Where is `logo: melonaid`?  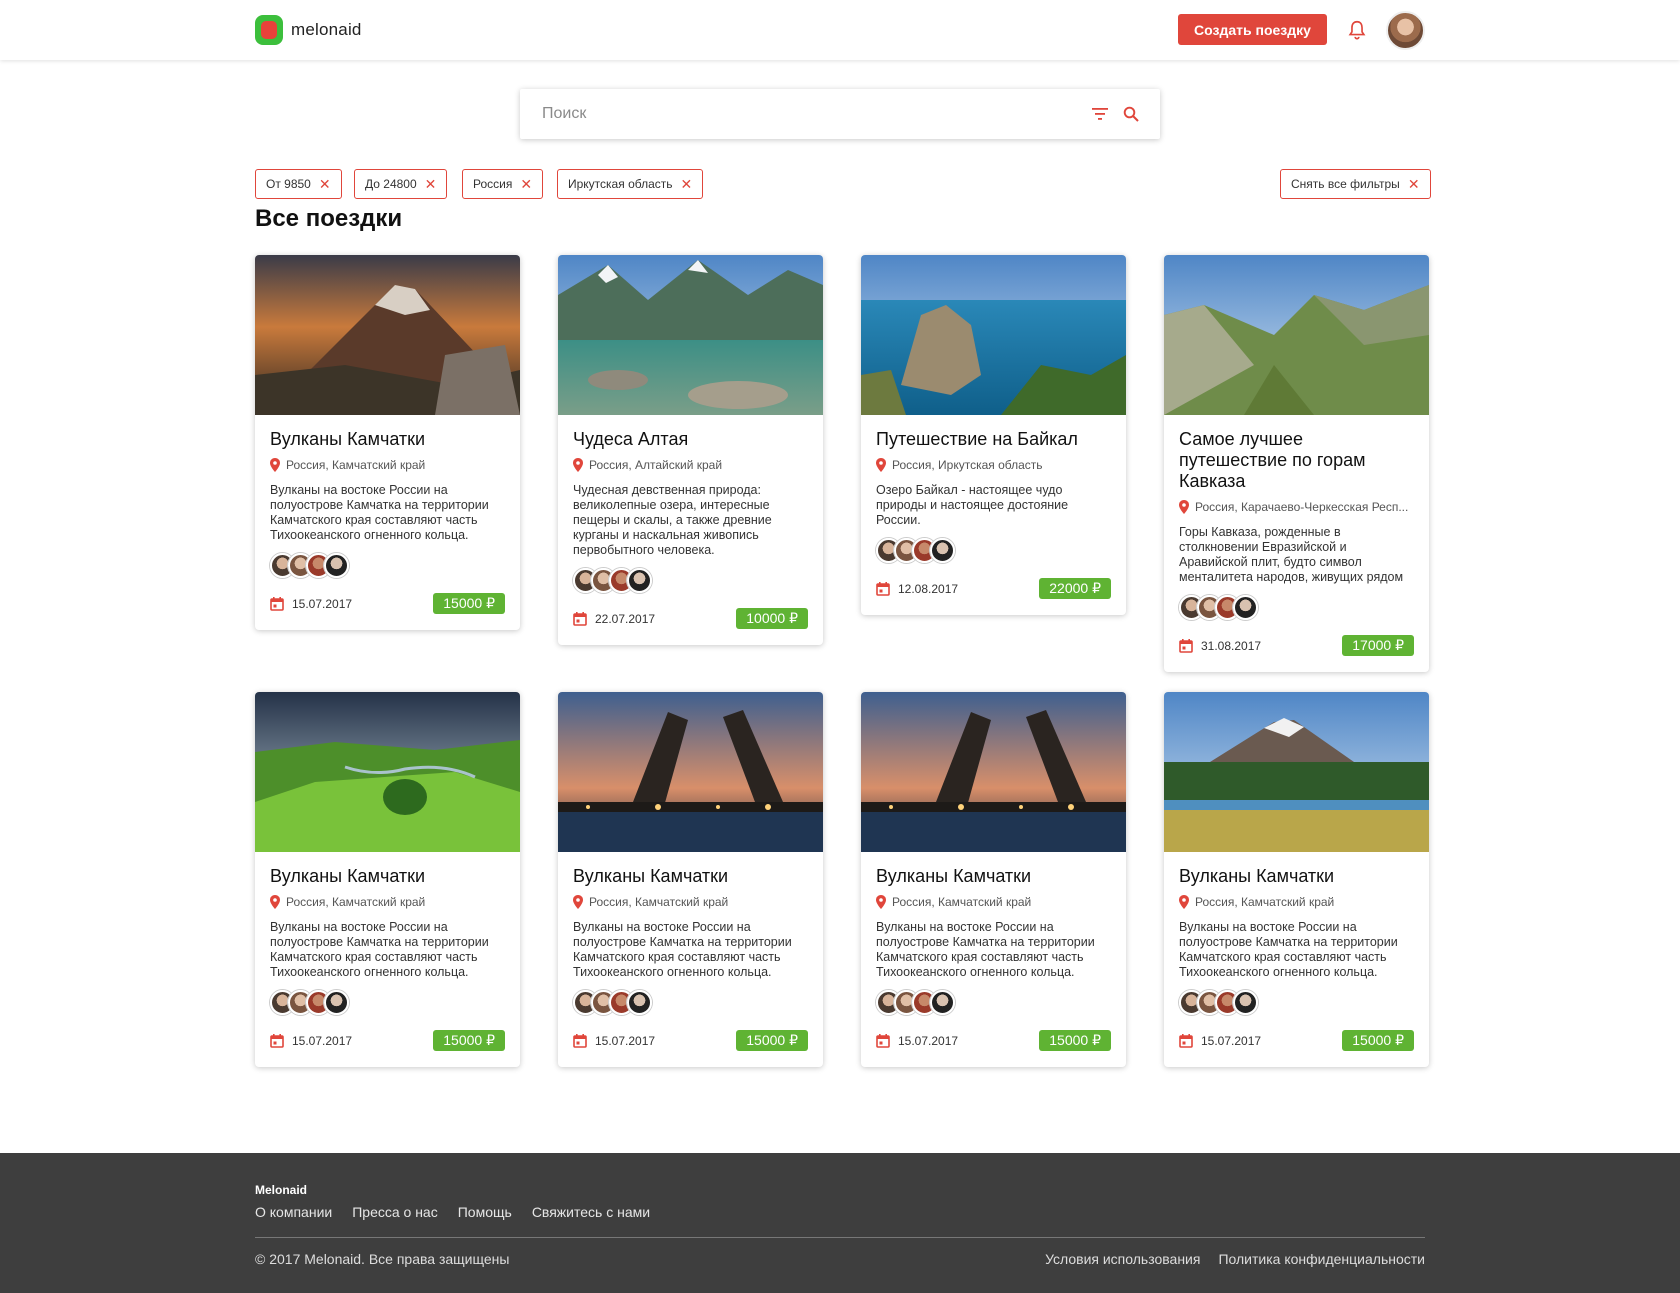 logo: melonaid is located at coordinates (308, 30).